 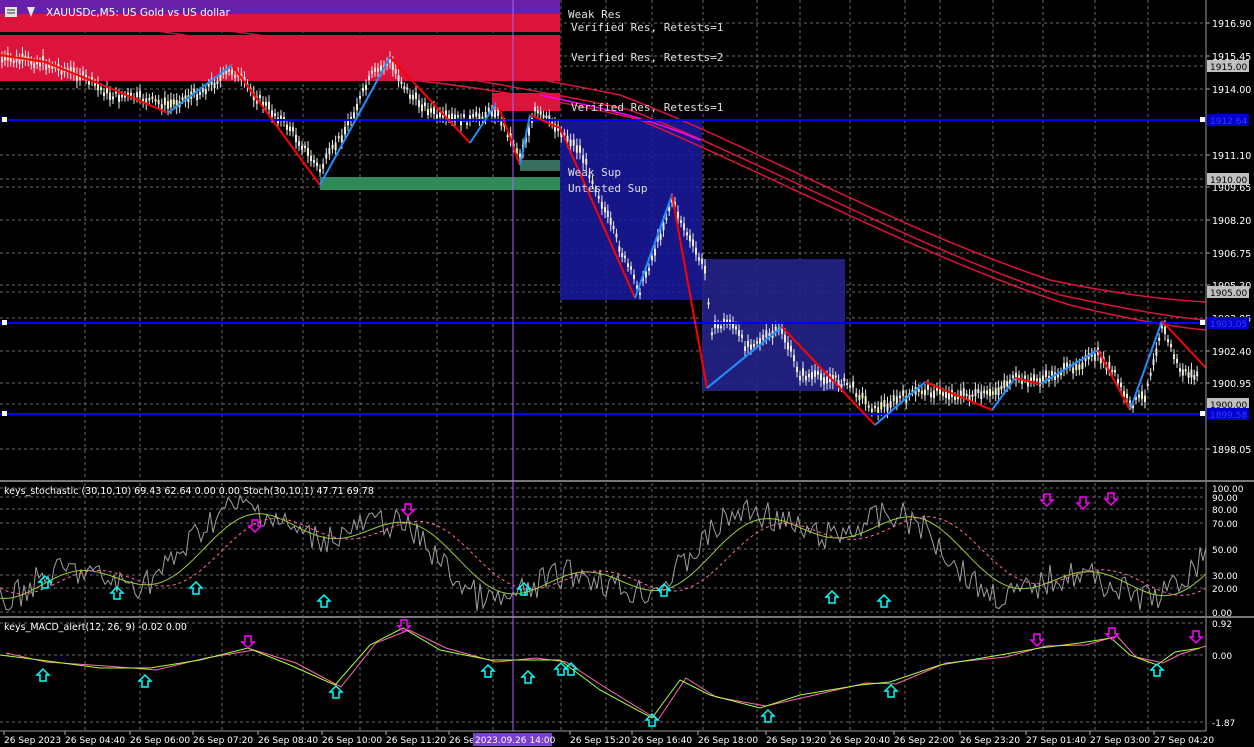 What do you see at coordinates (138, 13) in the screenshot?
I see `chart-title: XAUUSDc,M5: US Gold vs US dollar` at bounding box center [138, 13].